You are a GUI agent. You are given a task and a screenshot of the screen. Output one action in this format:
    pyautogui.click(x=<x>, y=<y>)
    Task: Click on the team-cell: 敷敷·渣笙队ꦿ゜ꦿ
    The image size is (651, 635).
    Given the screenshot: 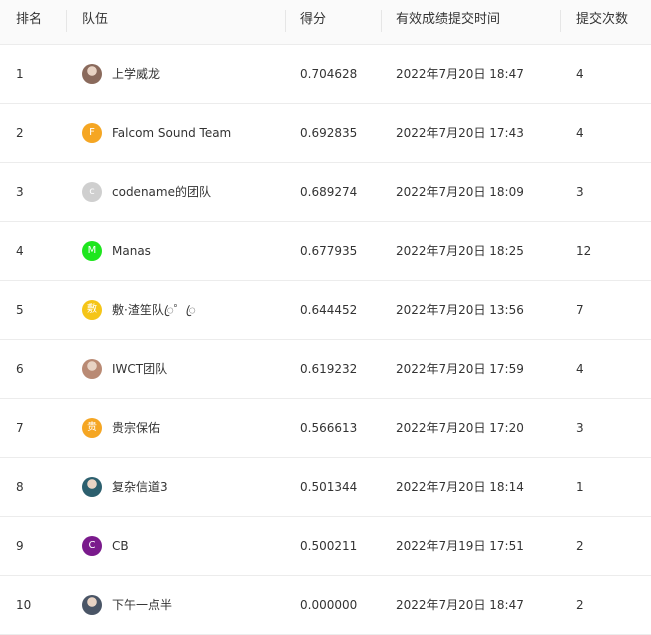 What is the action you would take?
    pyautogui.click(x=139, y=310)
    